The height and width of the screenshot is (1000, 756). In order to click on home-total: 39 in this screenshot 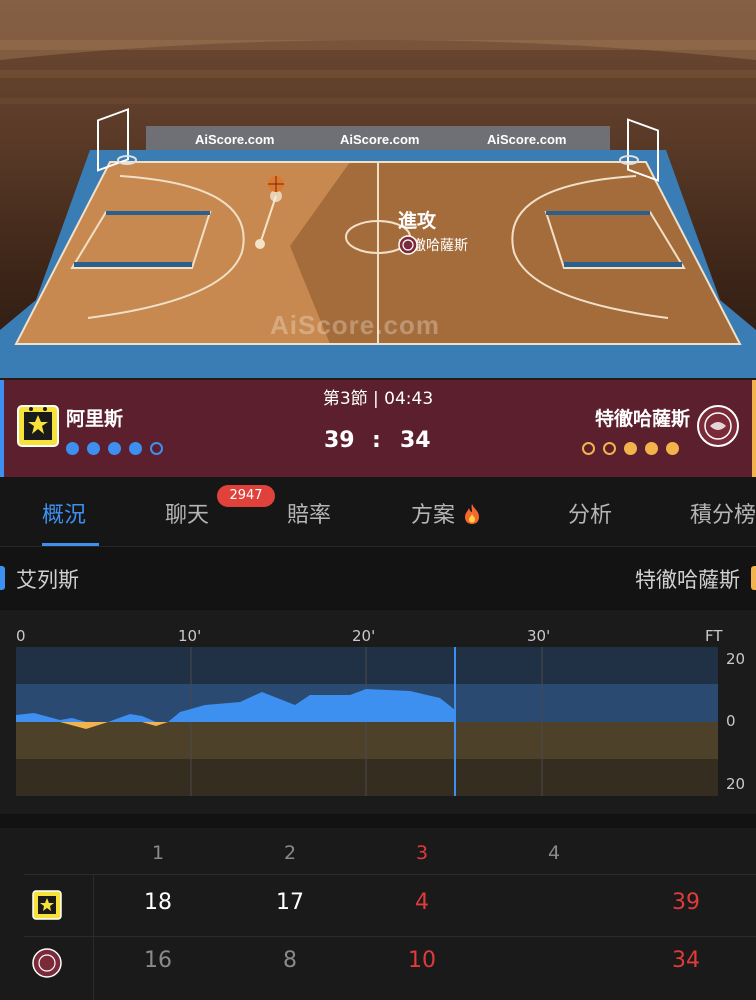, I will do `click(686, 902)`.